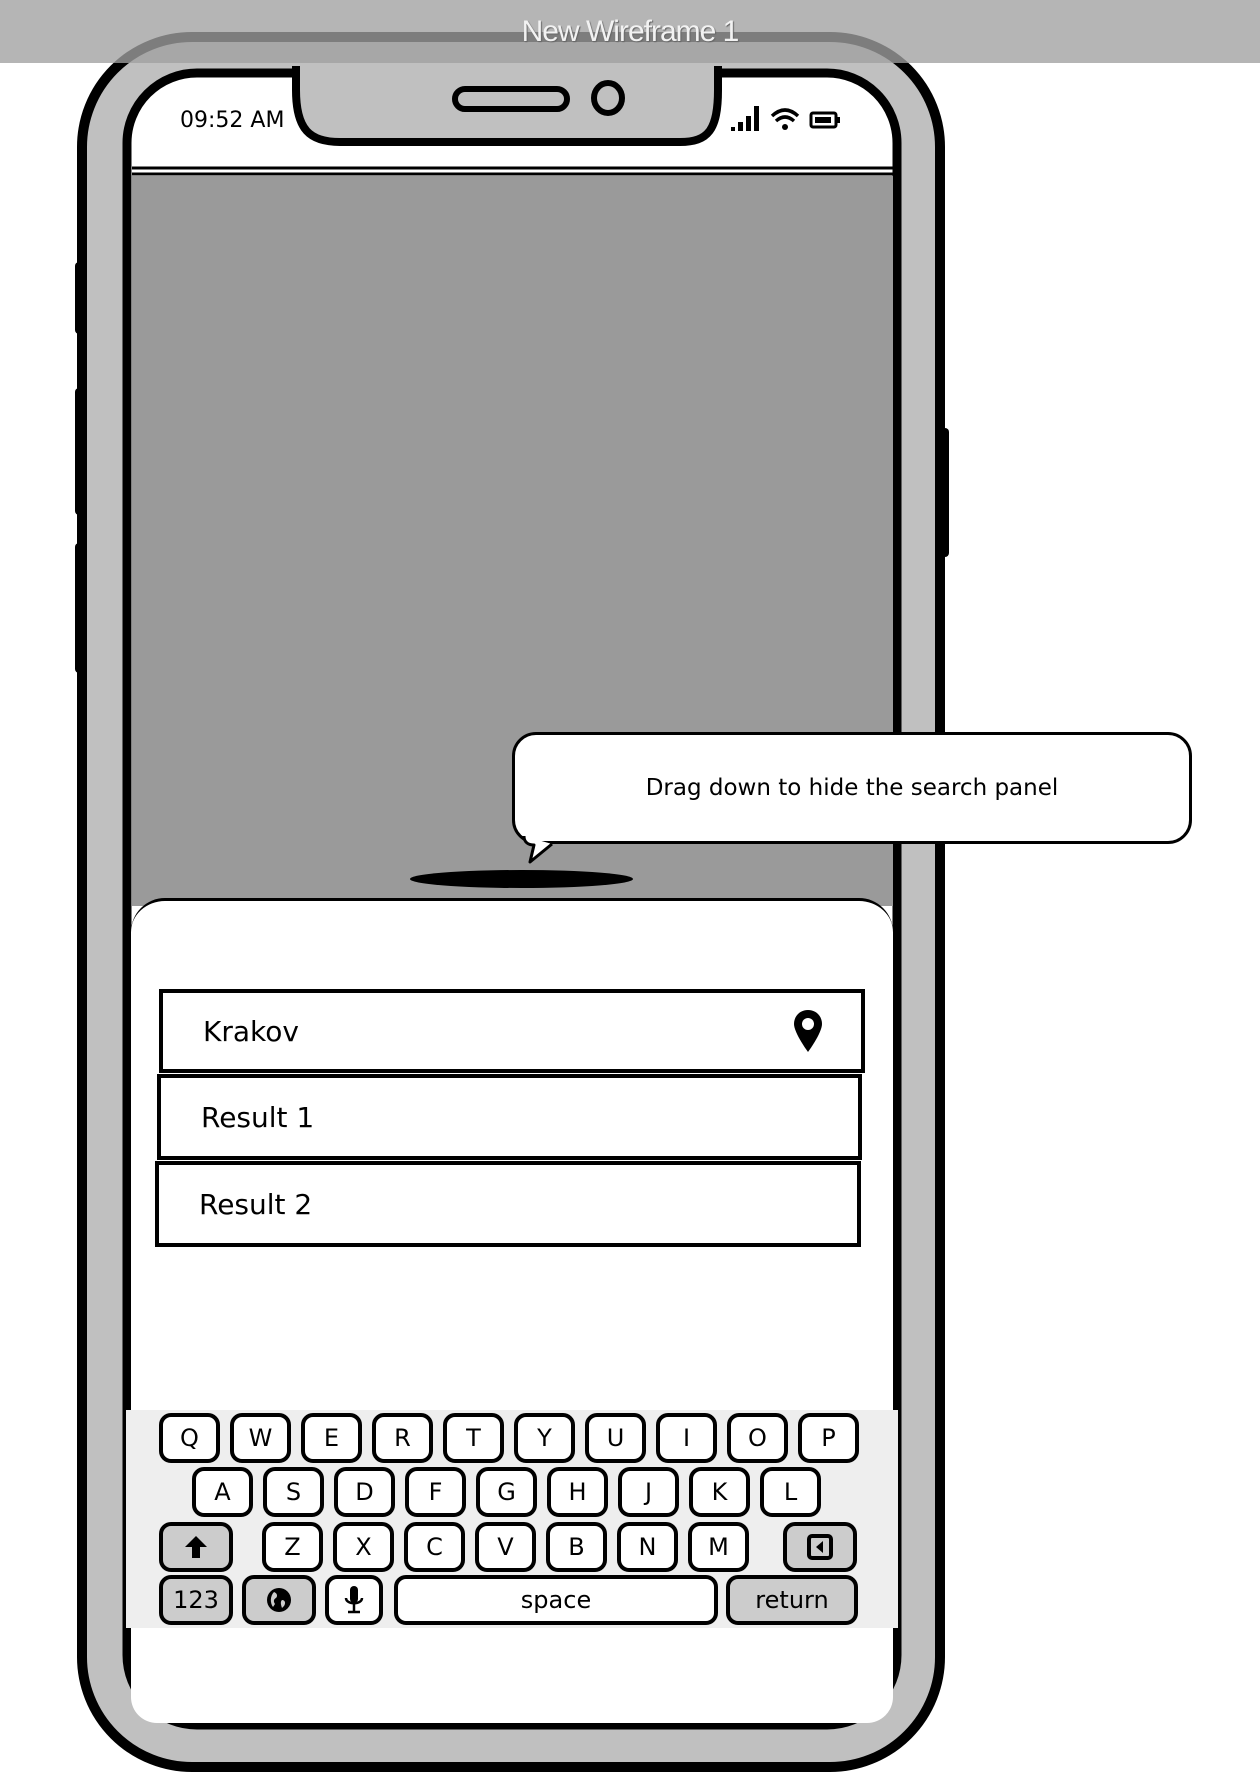 This screenshot has height=1790, width=1260. I want to click on search-result-label: Result 2, so click(256, 1204).